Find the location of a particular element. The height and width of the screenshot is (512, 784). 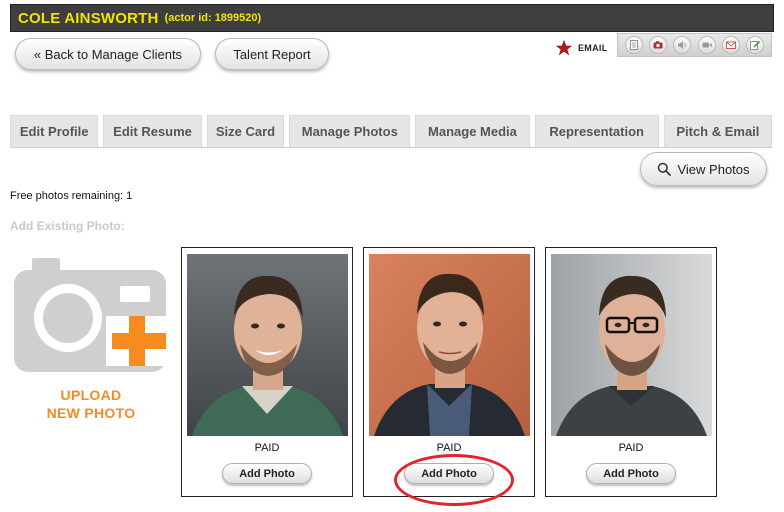

view-photos-button: View Photos is located at coordinates (703, 169).